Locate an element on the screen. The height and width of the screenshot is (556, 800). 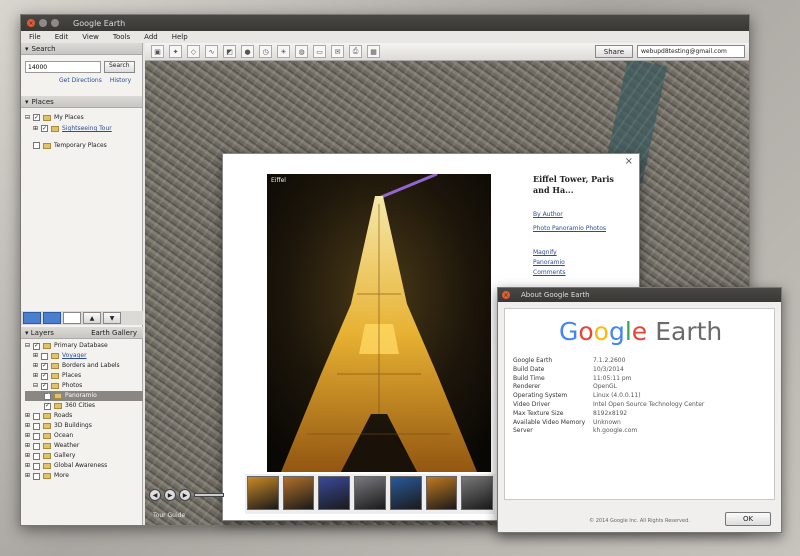
layers-tab: ▾ Layers is located at coordinates (39, 333).